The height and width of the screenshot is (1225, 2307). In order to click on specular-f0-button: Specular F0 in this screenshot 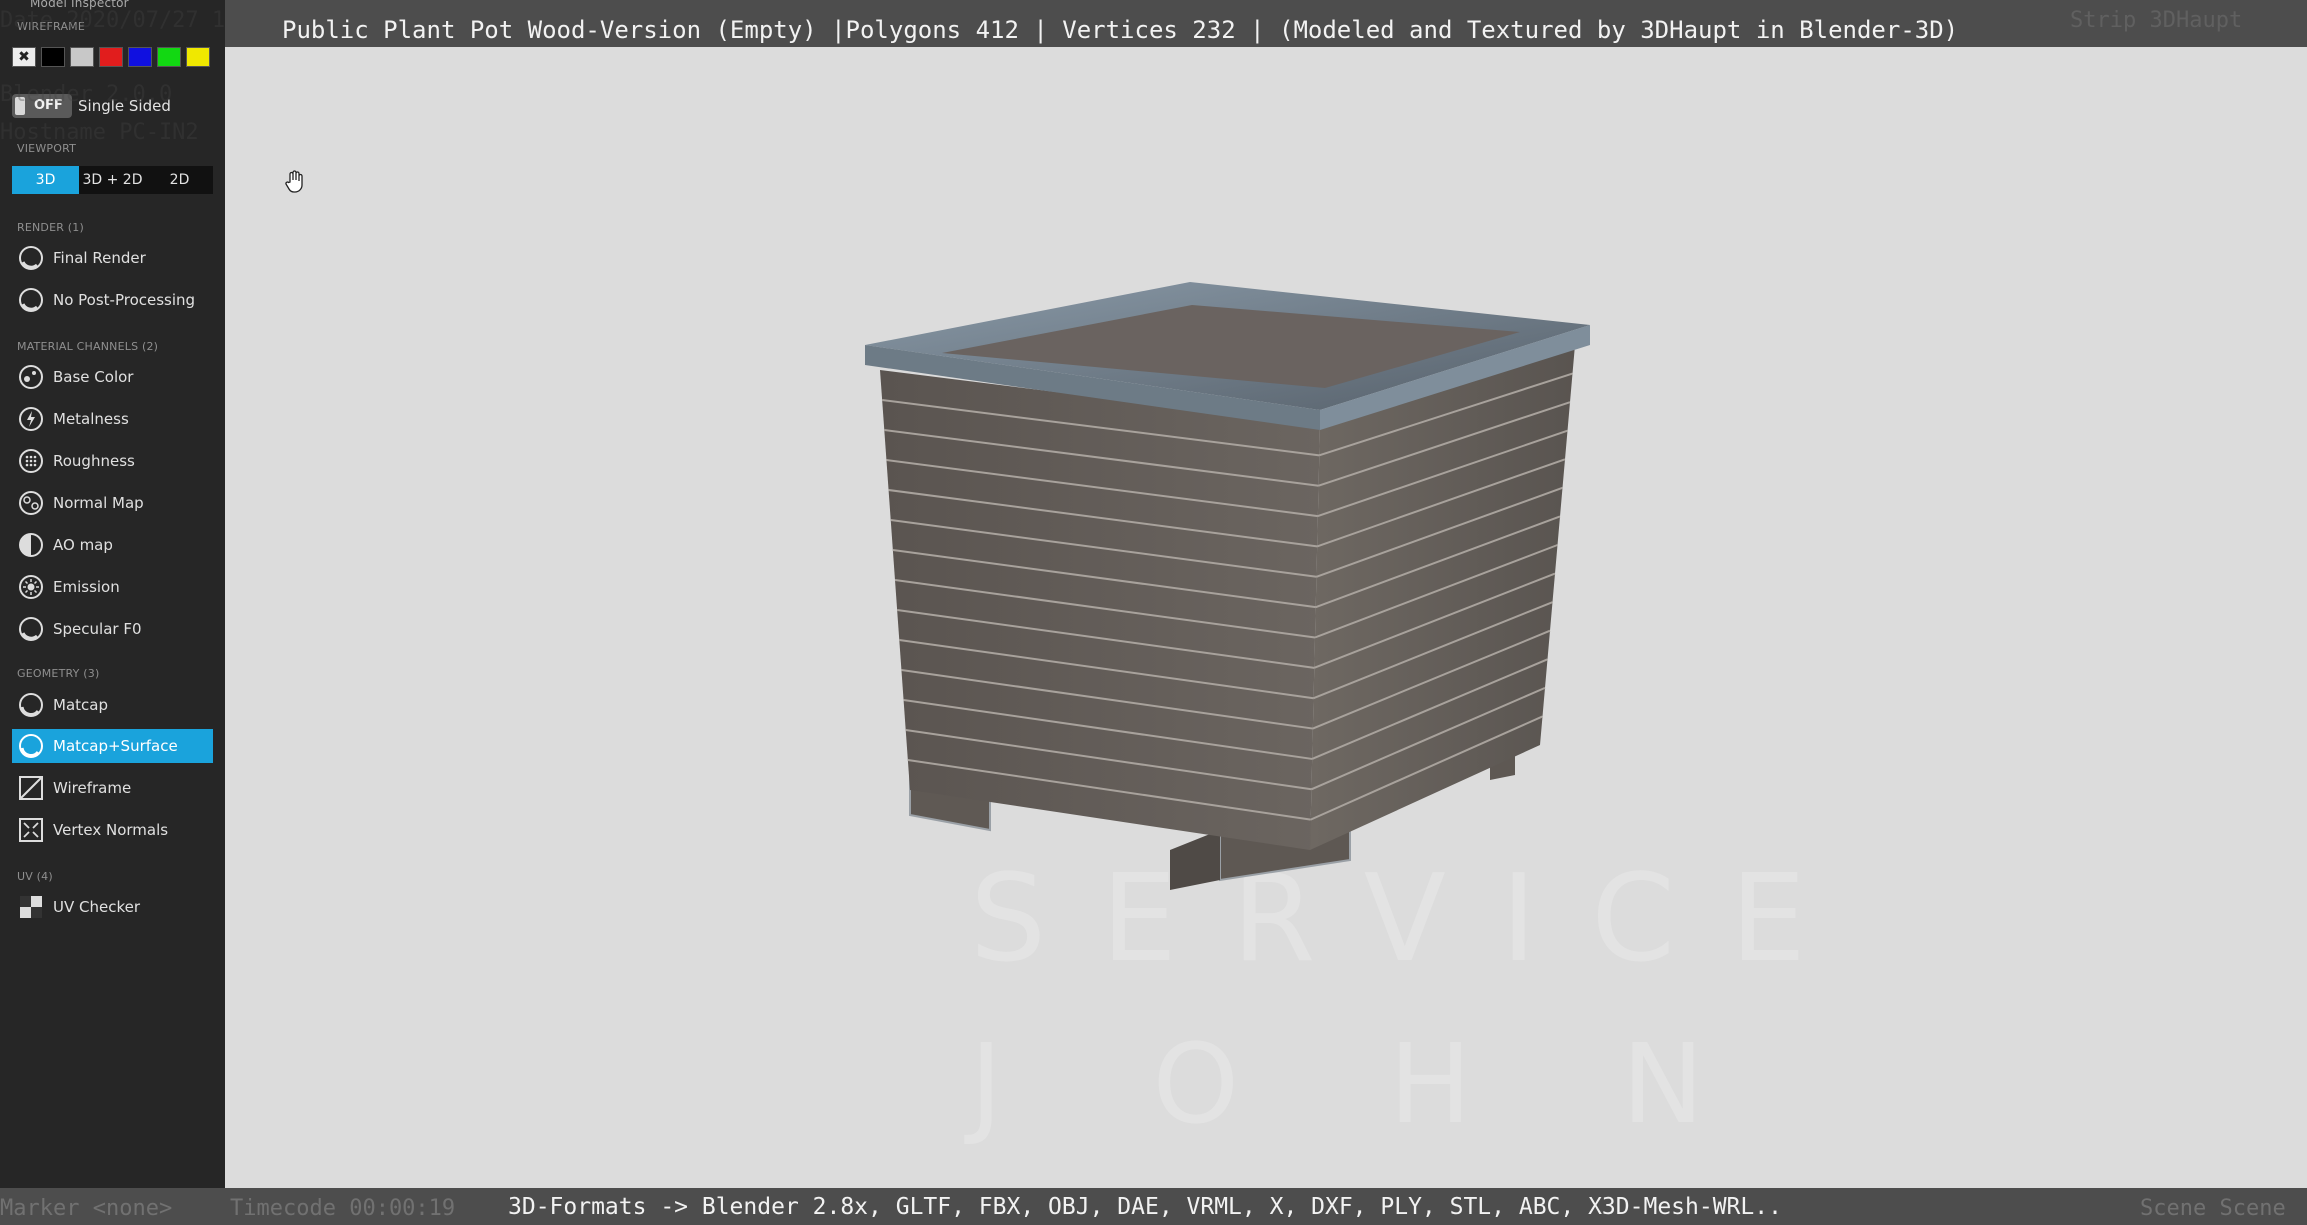, I will do `click(112, 629)`.